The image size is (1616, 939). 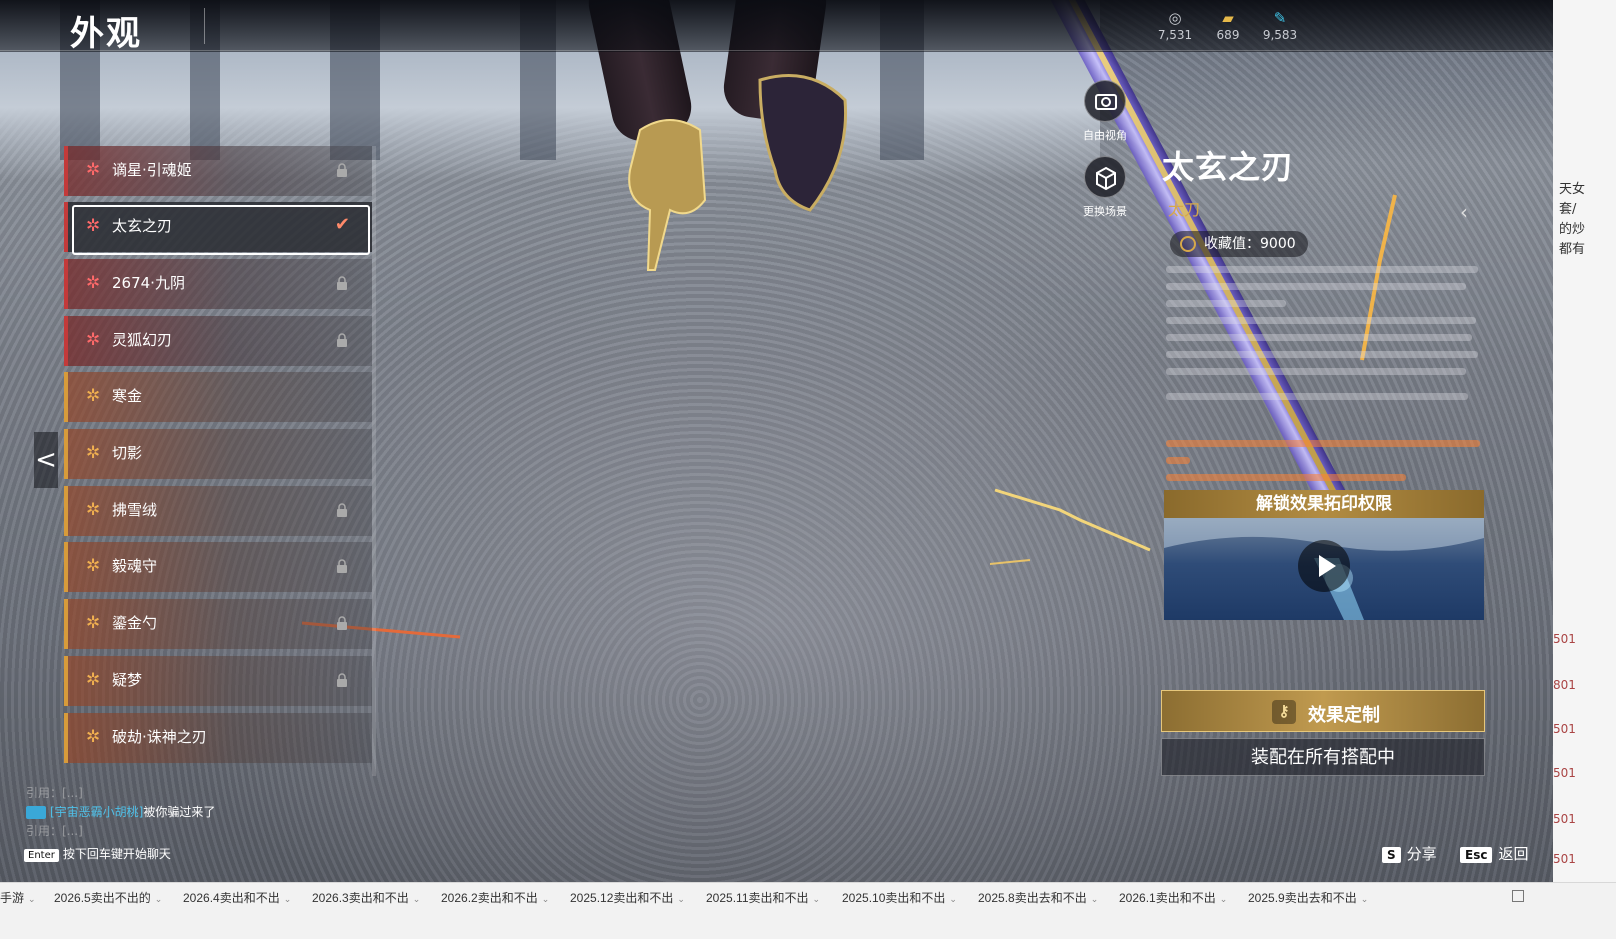 What do you see at coordinates (627, 897) in the screenshot?
I see `sheet-tab: 2025.12卖出和不出 ⌄` at bounding box center [627, 897].